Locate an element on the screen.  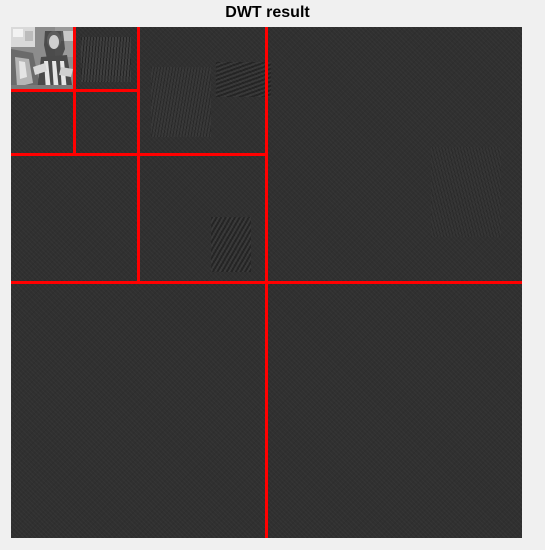
figure-title: DWT result is located at coordinates (267, 12).